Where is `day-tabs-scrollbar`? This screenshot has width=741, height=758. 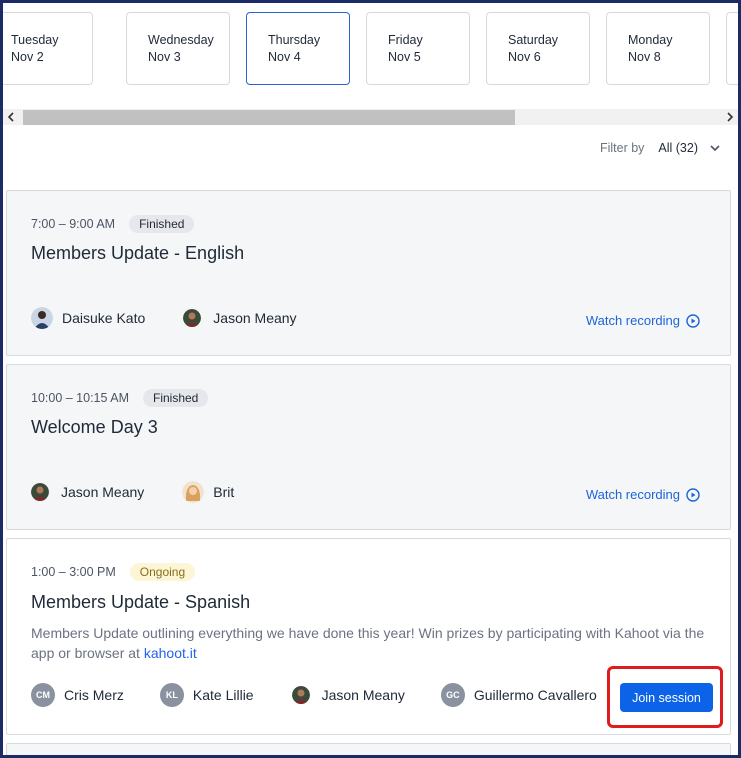 day-tabs-scrollbar is located at coordinates (370, 117).